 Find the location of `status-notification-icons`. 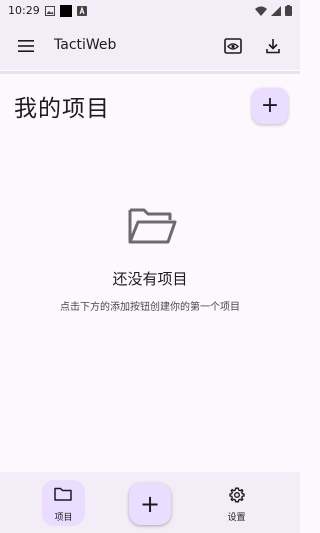

status-notification-icons is located at coordinates (66, 11).